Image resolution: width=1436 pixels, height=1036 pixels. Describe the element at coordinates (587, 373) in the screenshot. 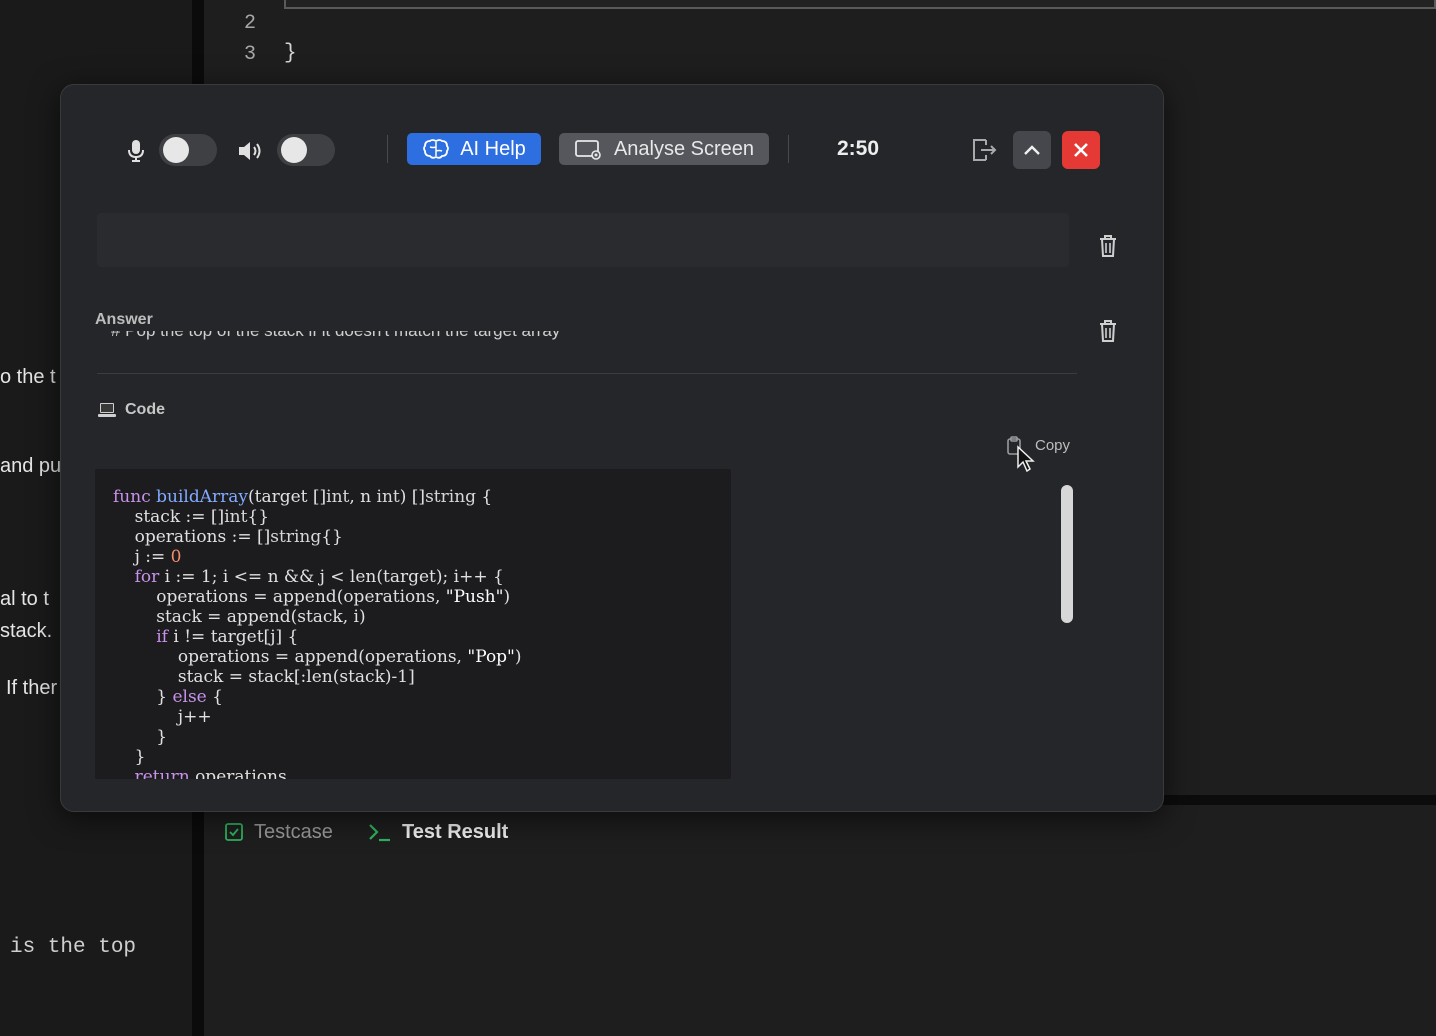

I see `section-divider` at that location.